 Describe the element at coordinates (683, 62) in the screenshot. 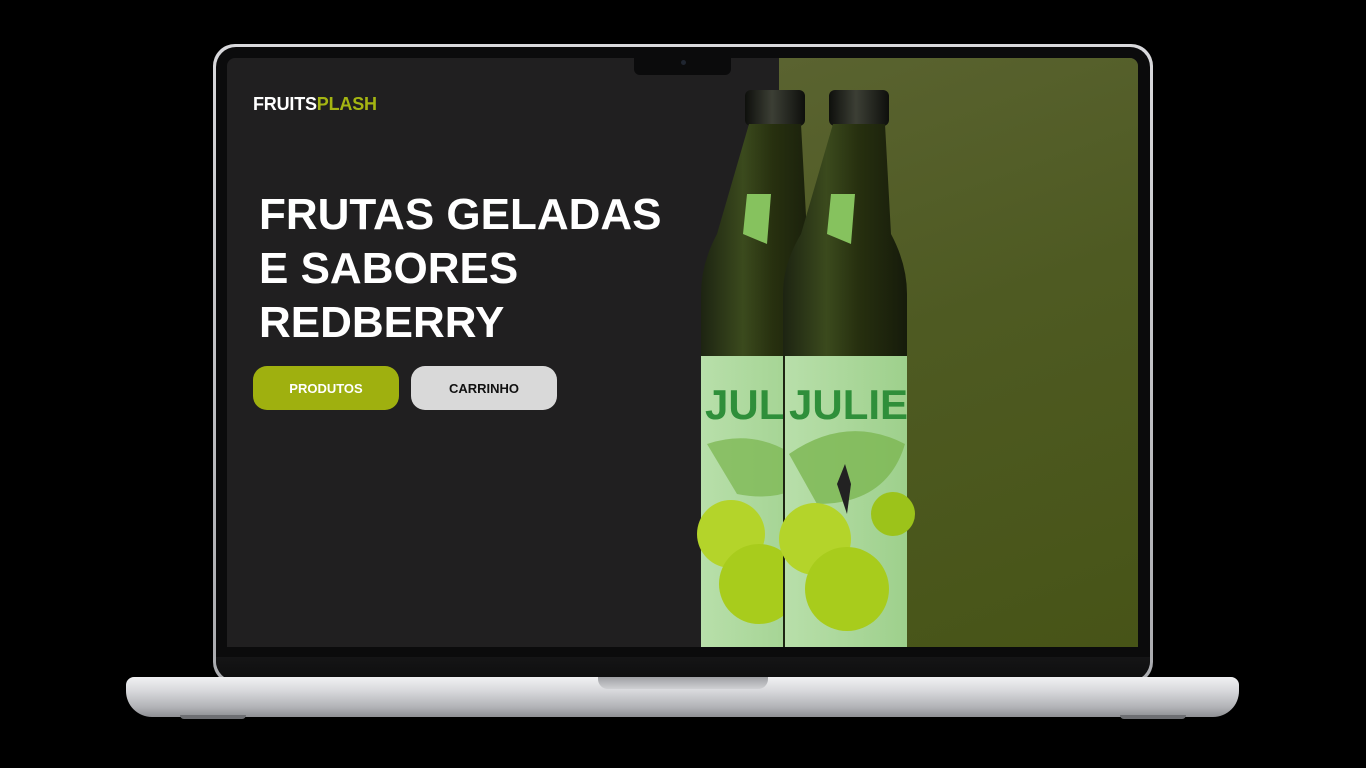

I see `camera-icon` at that location.